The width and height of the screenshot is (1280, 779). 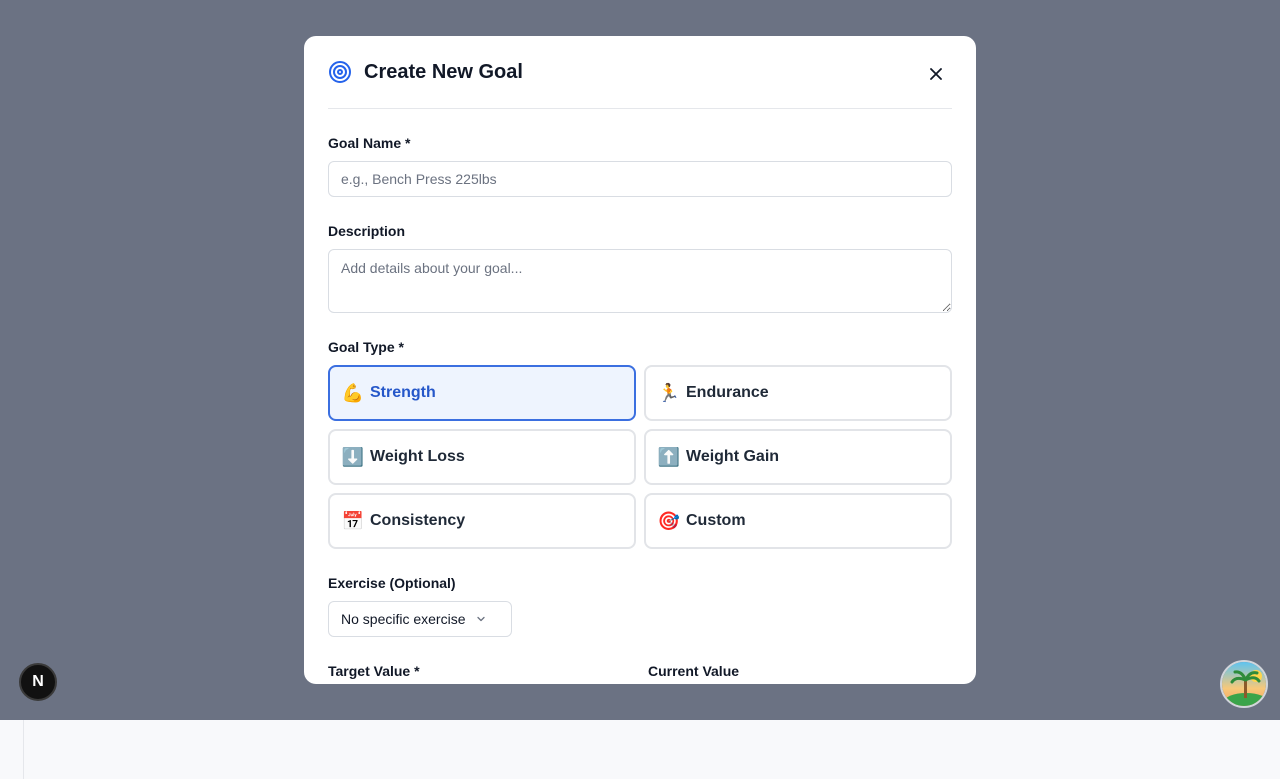 I want to click on goal-type-label-strength: Strength, so click(x=403, y=392).